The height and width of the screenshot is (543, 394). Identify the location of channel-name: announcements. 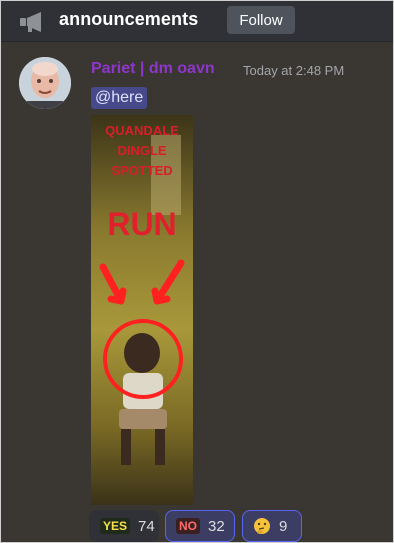
(129, 19).